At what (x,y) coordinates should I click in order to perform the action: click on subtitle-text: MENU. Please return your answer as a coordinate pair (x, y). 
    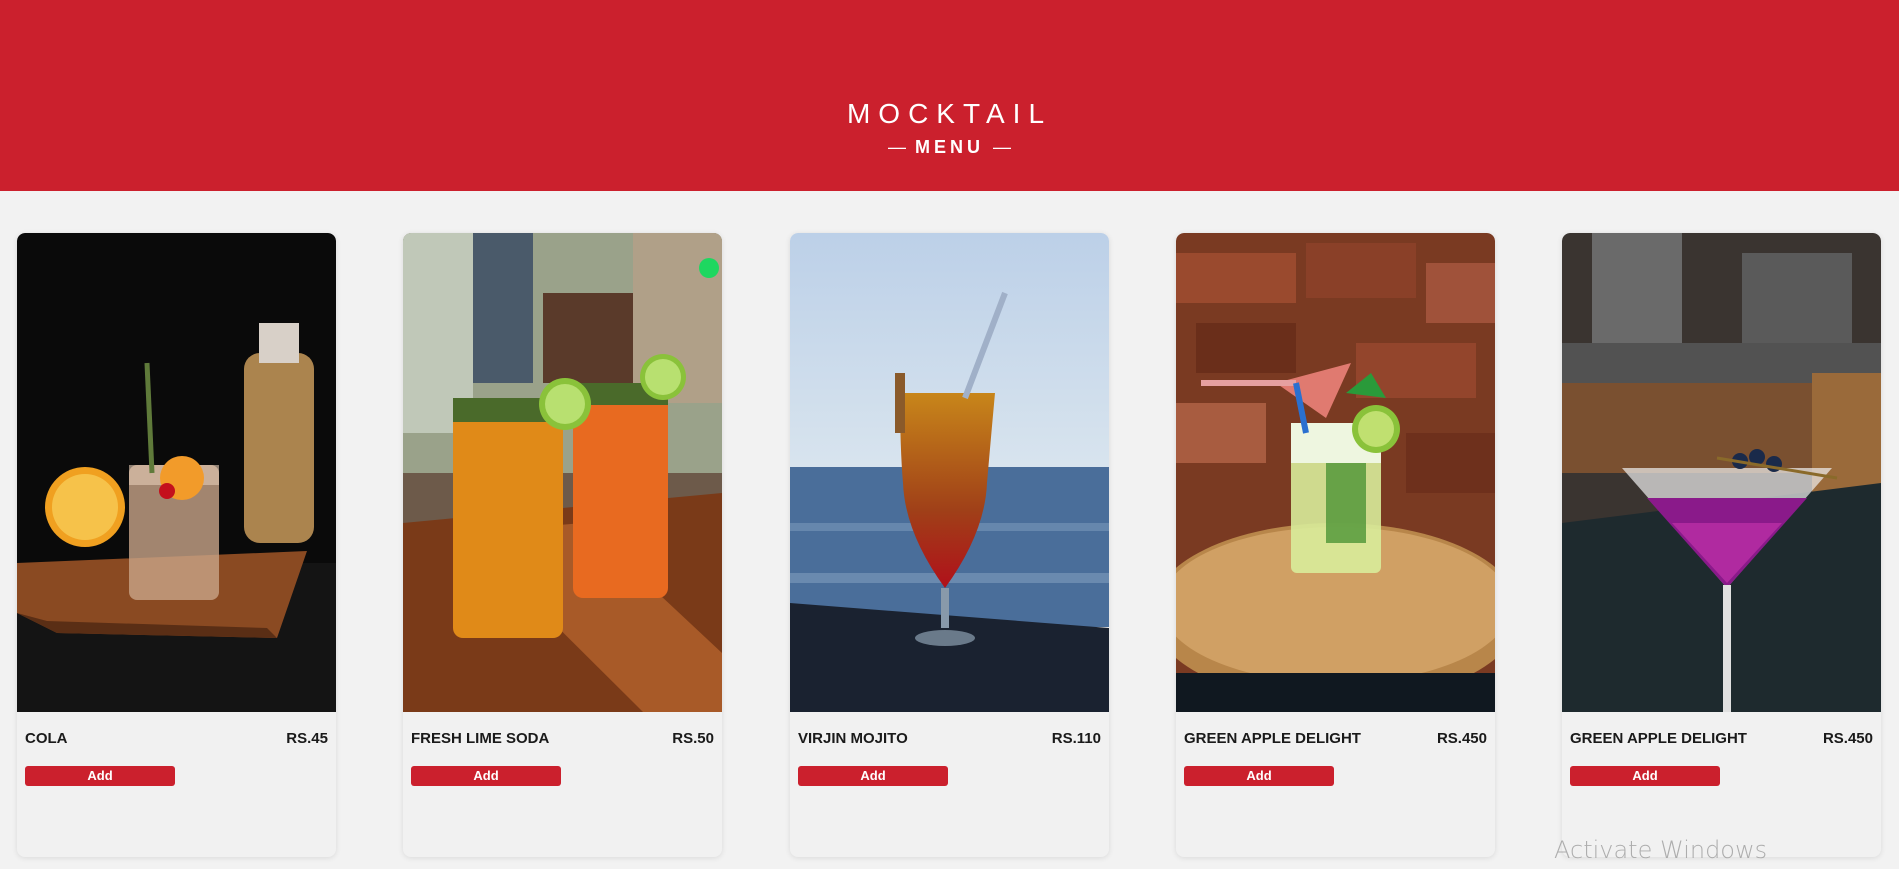
    Looking at the image, I should click on (949, 147).